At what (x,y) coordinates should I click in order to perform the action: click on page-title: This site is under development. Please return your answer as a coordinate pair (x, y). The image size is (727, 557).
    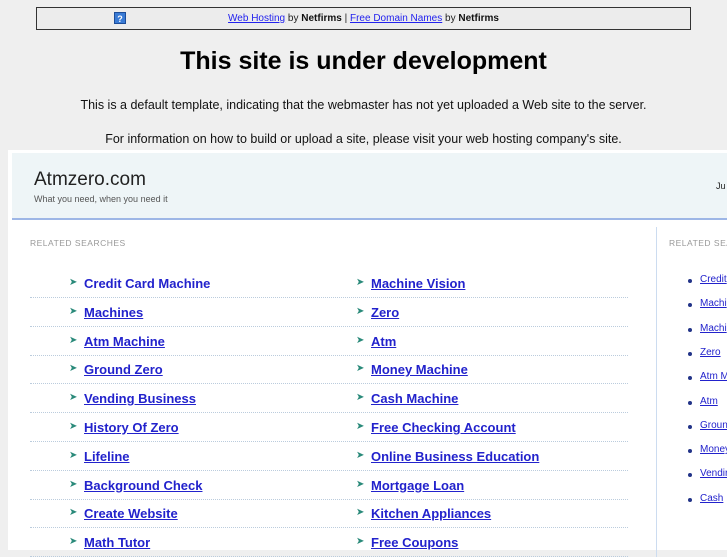
    Looking at the image, I should click on (363, 61).